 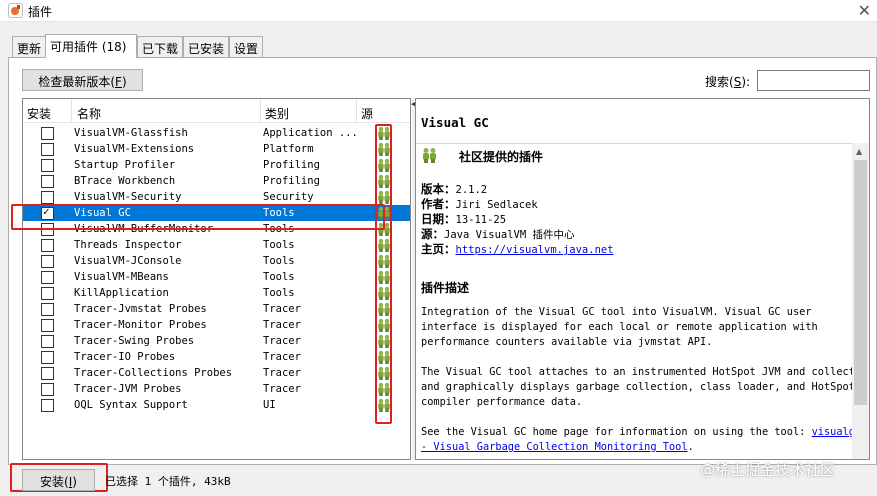 I want to click on scroll-up-arrow-icon: ▲, so click(x=859, y=151).